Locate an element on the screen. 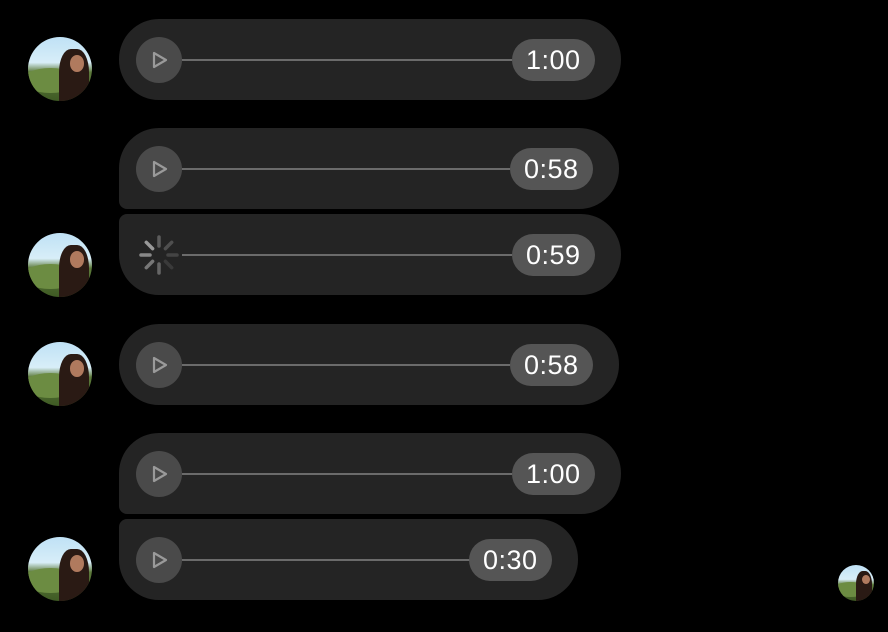  duration-badge: 0:59 is located at coordinates (553, 255).